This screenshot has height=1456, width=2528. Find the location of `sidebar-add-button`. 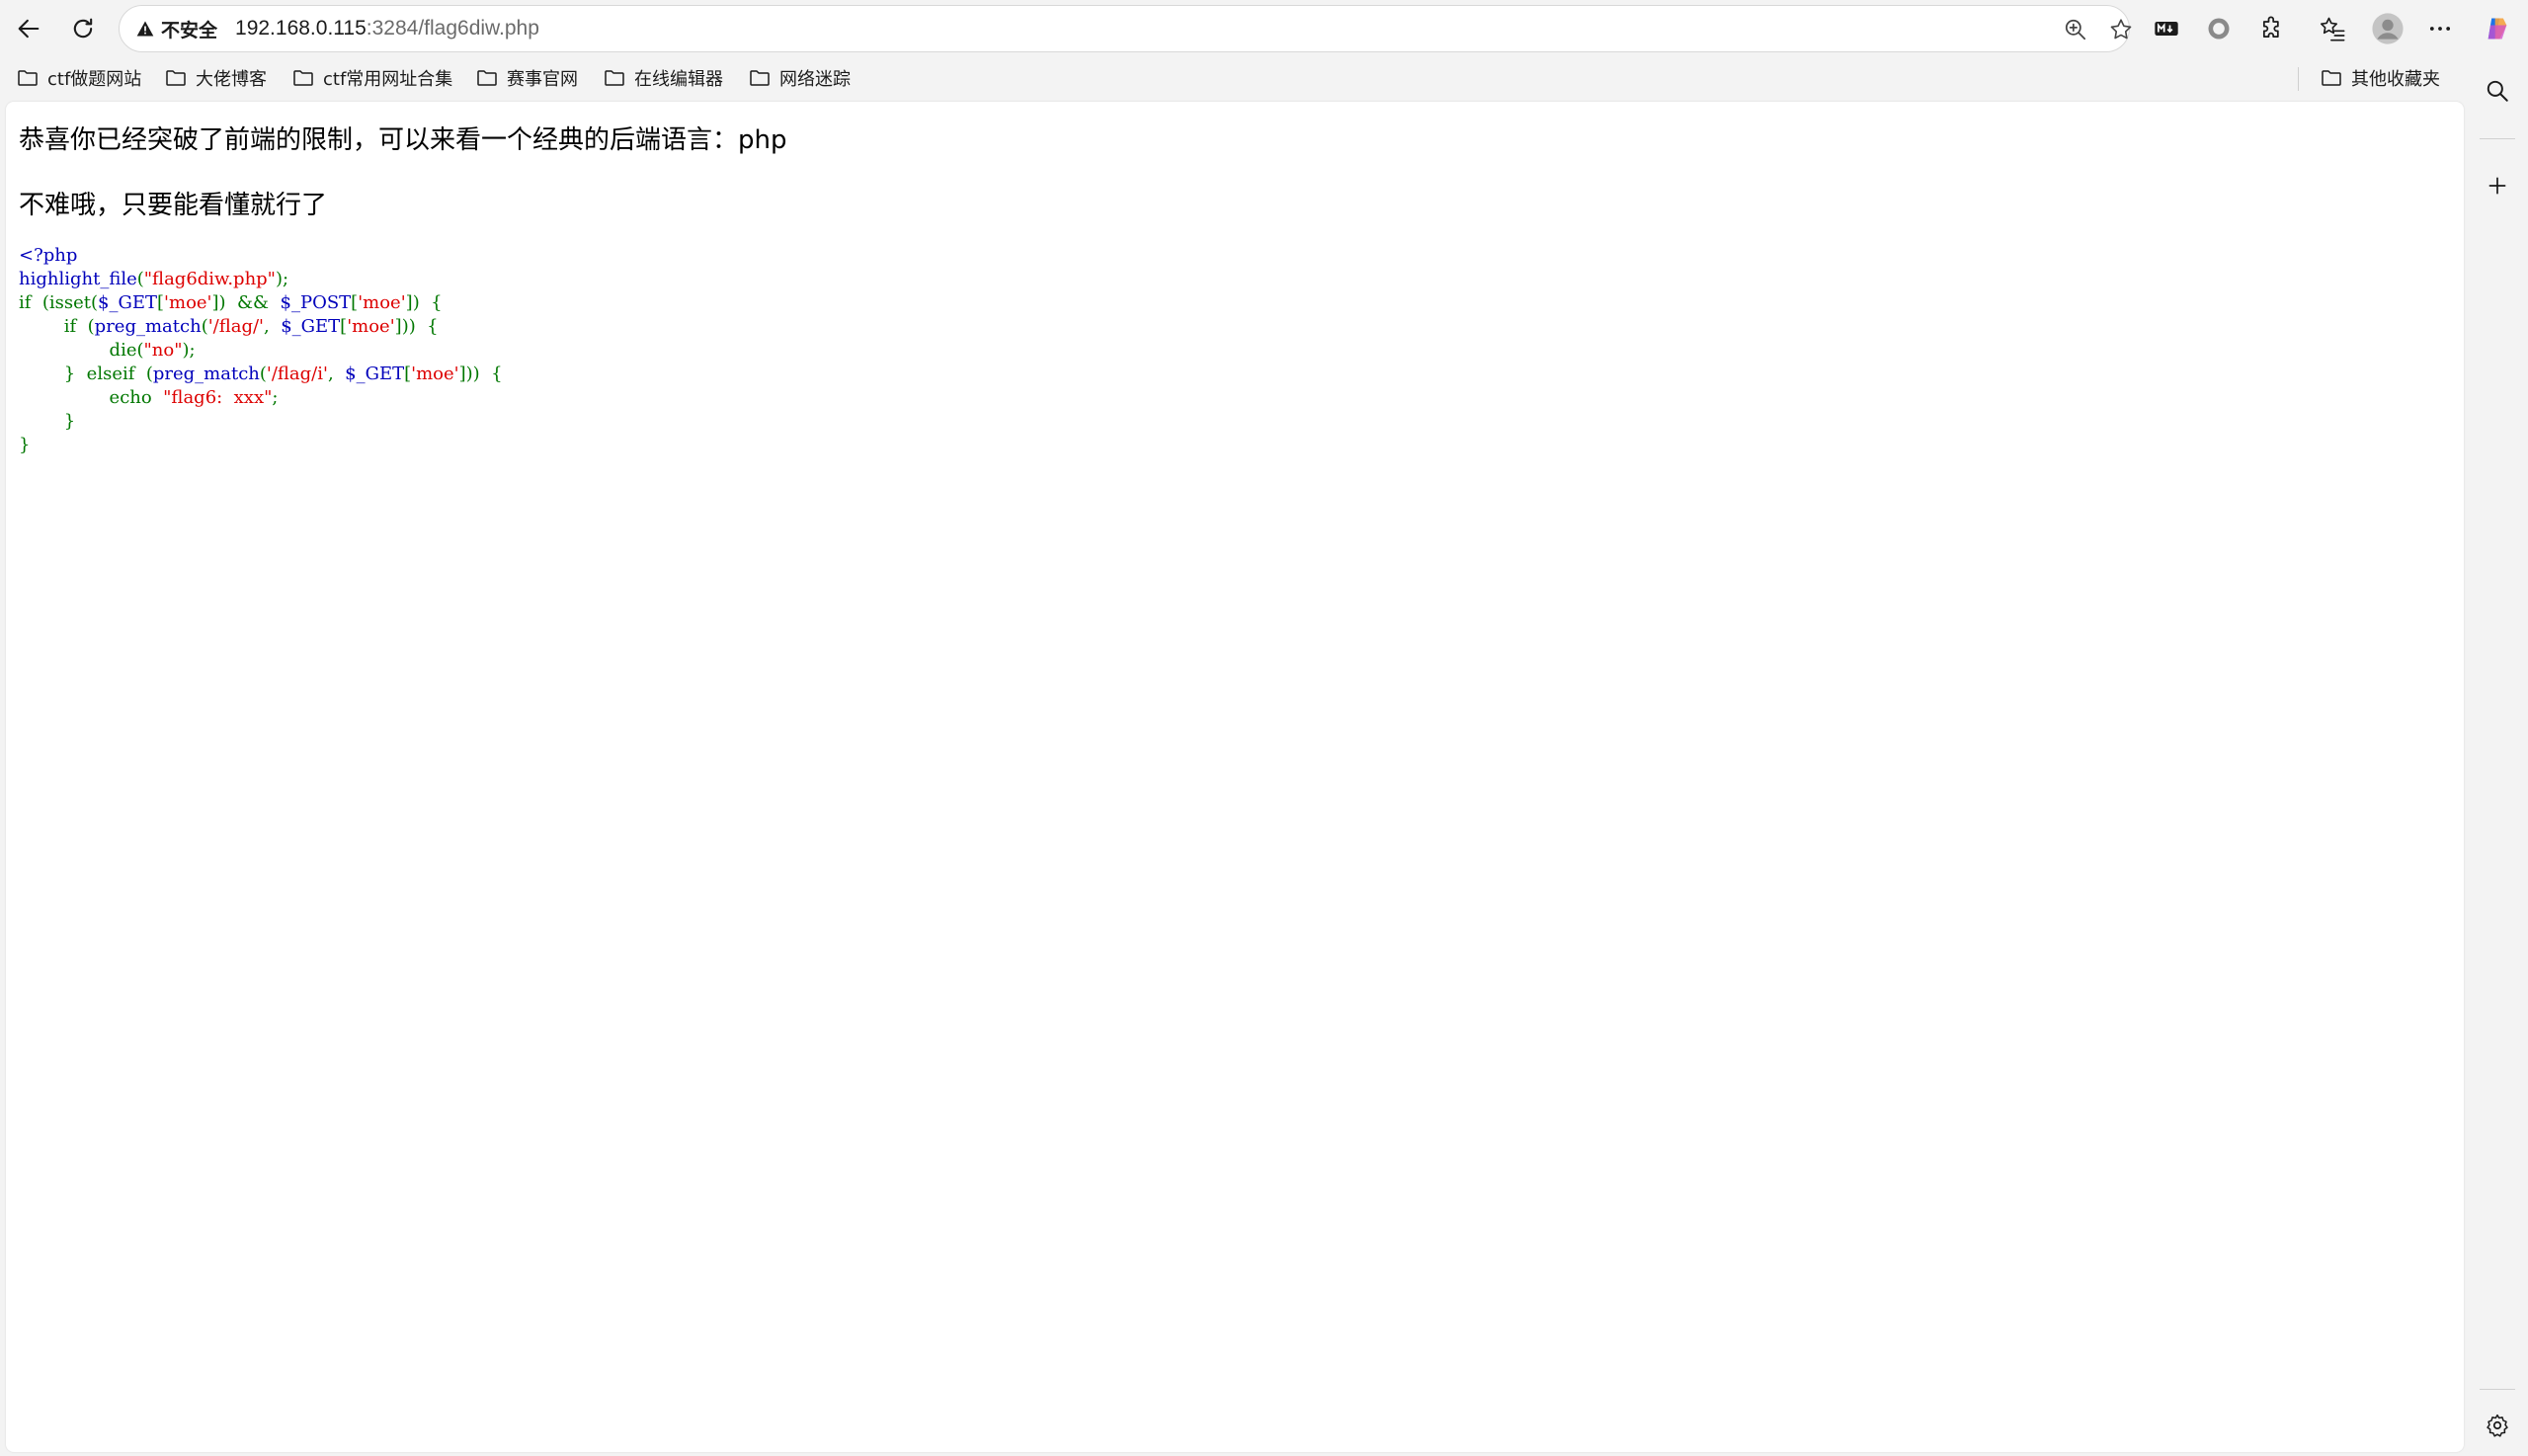

sidebar-add-button is located at coordinates (2497, 185).